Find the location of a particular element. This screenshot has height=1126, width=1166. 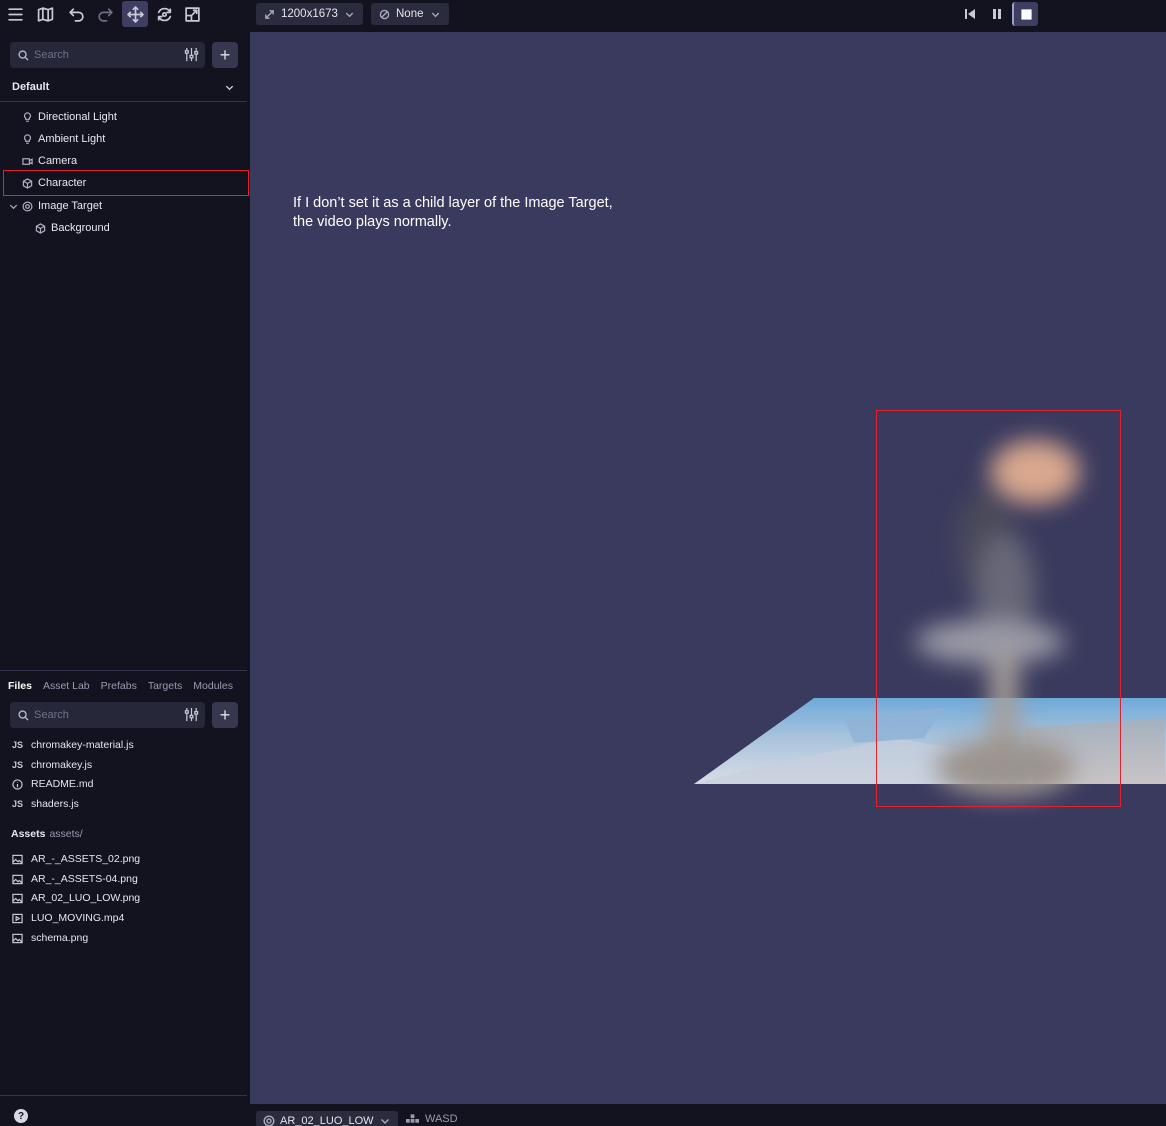

expand-icon is located at coordinates (269, 14).